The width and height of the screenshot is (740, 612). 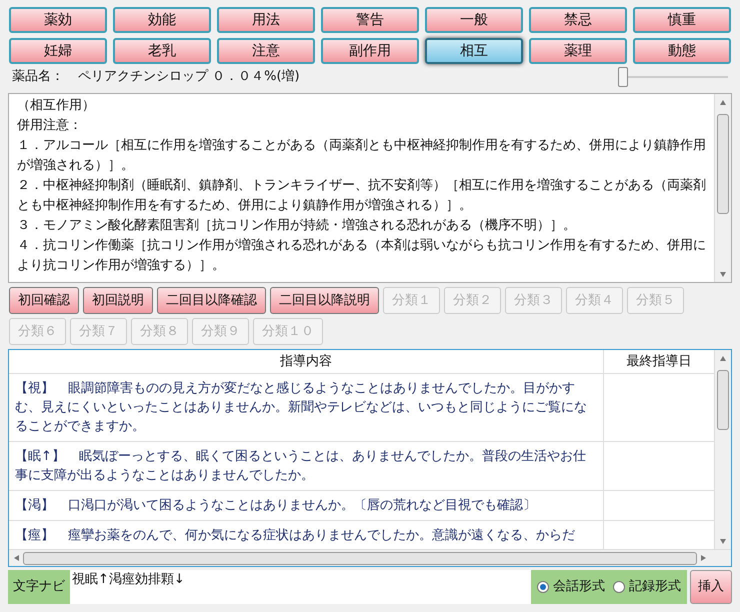 I want to click on document-paragraph: ２．中枢神経抑制剤（睡眠剤、鎮静剤、トランキライザー、抗不安剤等）［相互に作用を増強することがある（両薬剤とも中枢神経抑制作用を有するため、併用により鎮静作用が増強される）］。, so click(x=361, y=195).